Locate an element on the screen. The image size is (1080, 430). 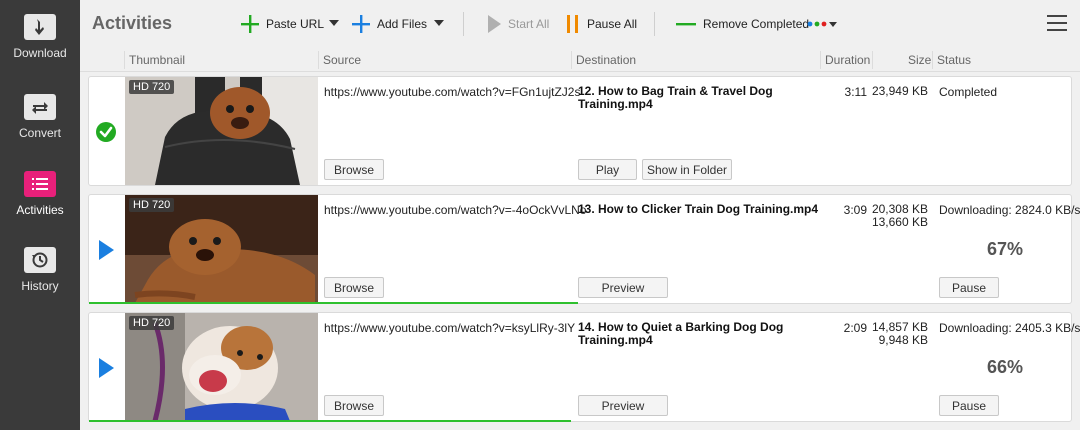
add-files-button: Add Files is located at coordinates (389, 24).